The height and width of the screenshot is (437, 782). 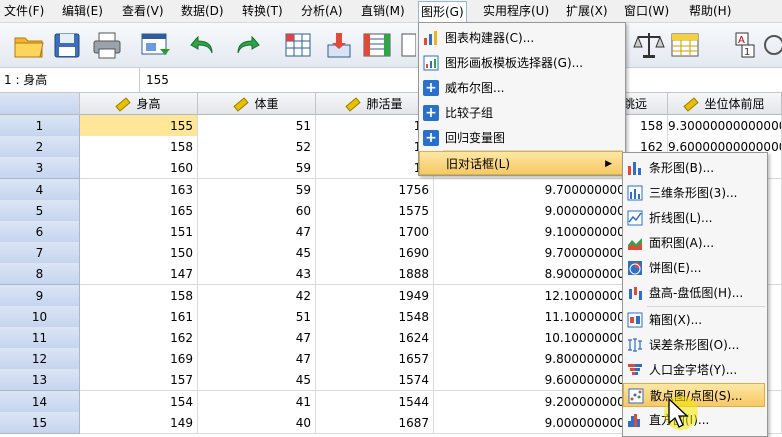 What do you see at coordinates (408, 45) in the screenshot?
I see `partial-toolbar-icon` at bounding box center [408, 45].